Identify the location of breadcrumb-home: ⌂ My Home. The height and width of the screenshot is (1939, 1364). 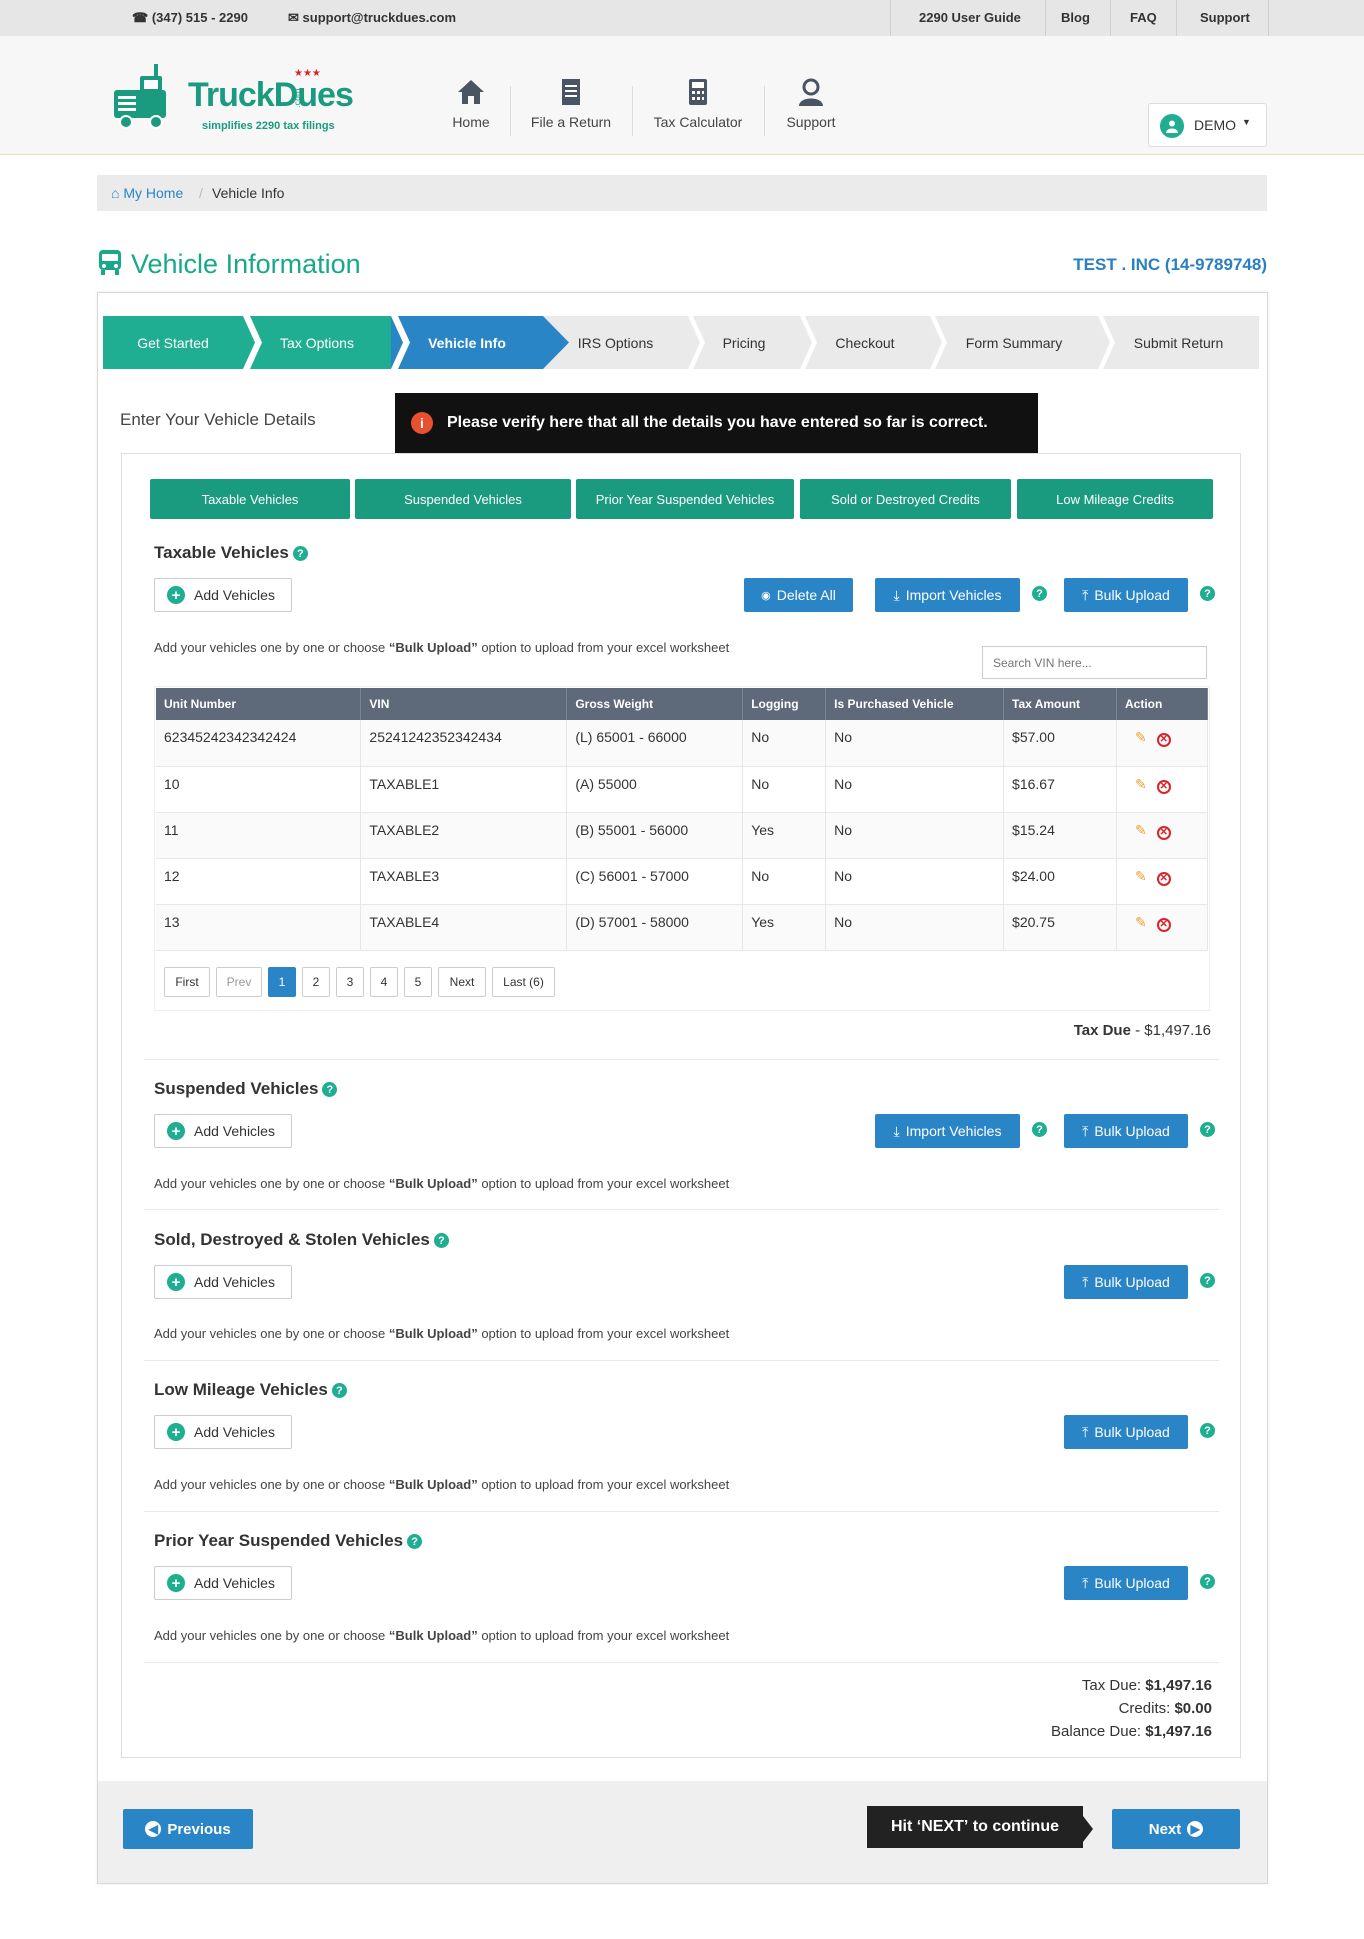
(147, 193).